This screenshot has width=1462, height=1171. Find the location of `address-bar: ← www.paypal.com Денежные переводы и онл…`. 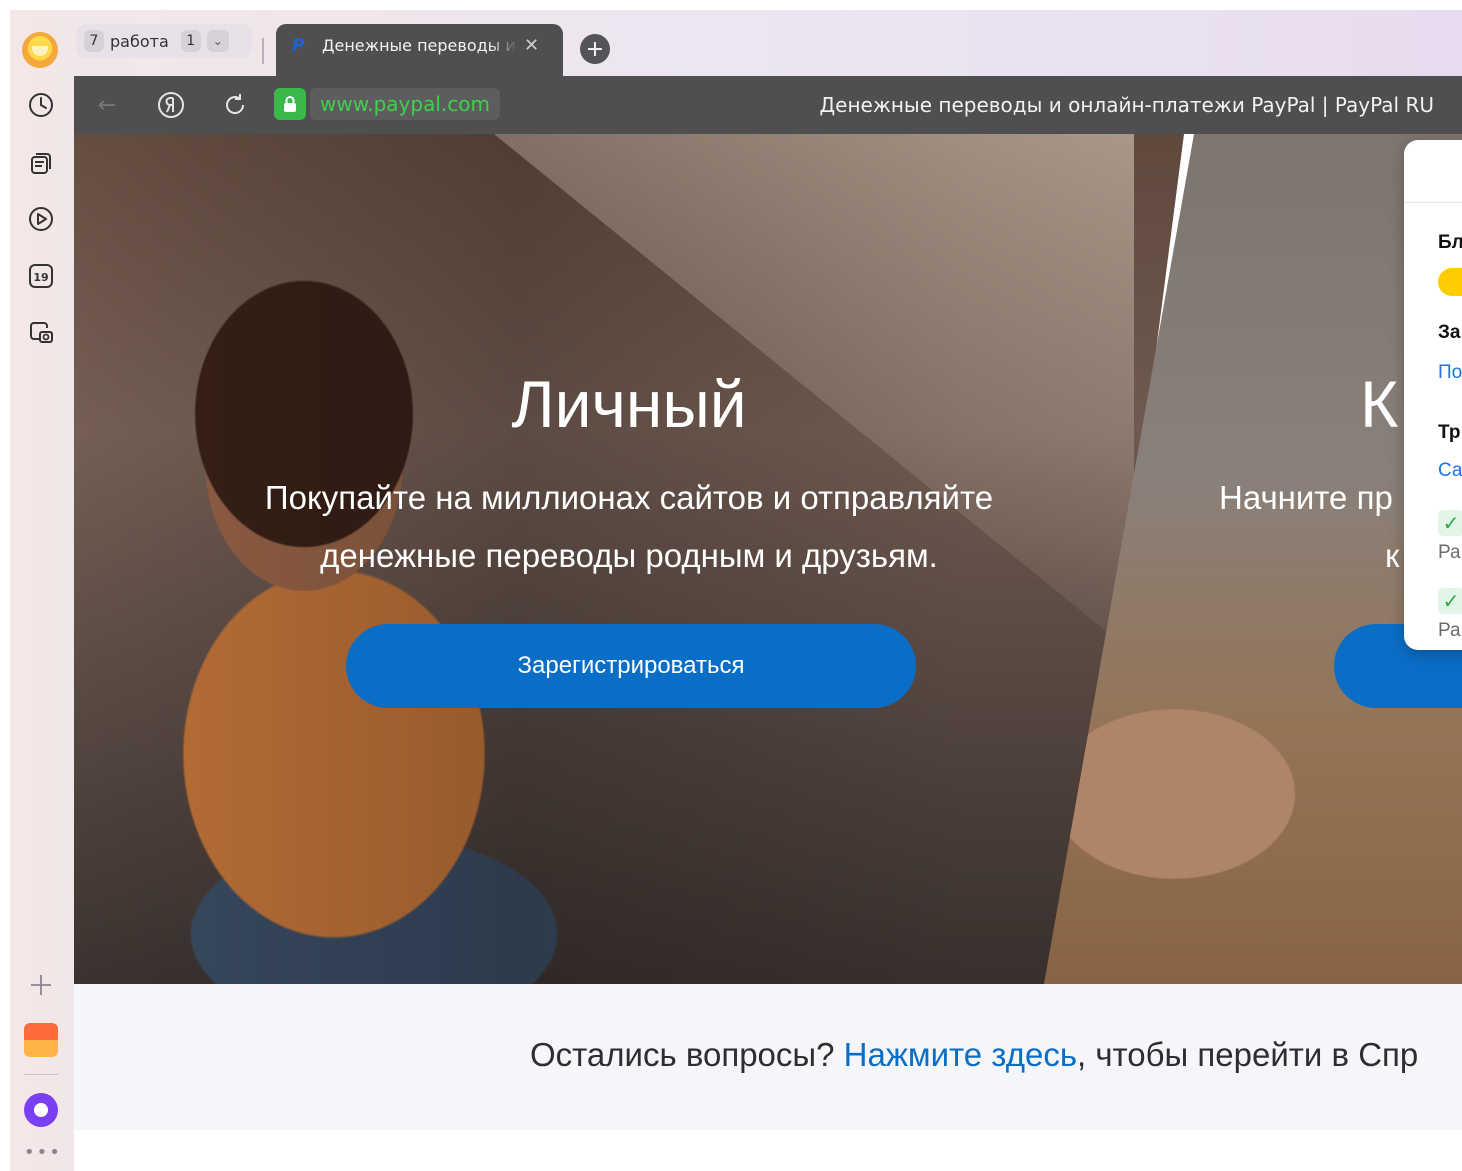

address-bar: ← www.paypal.com Денежные переводы и онл… is located at coordinates (768, 105).